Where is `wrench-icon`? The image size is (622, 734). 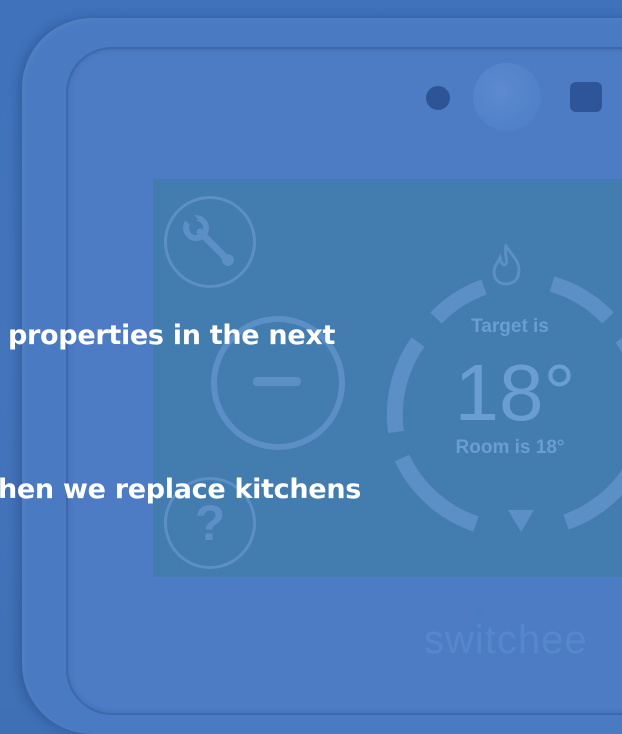
wrench-icon is located at coordinates (208, 238).